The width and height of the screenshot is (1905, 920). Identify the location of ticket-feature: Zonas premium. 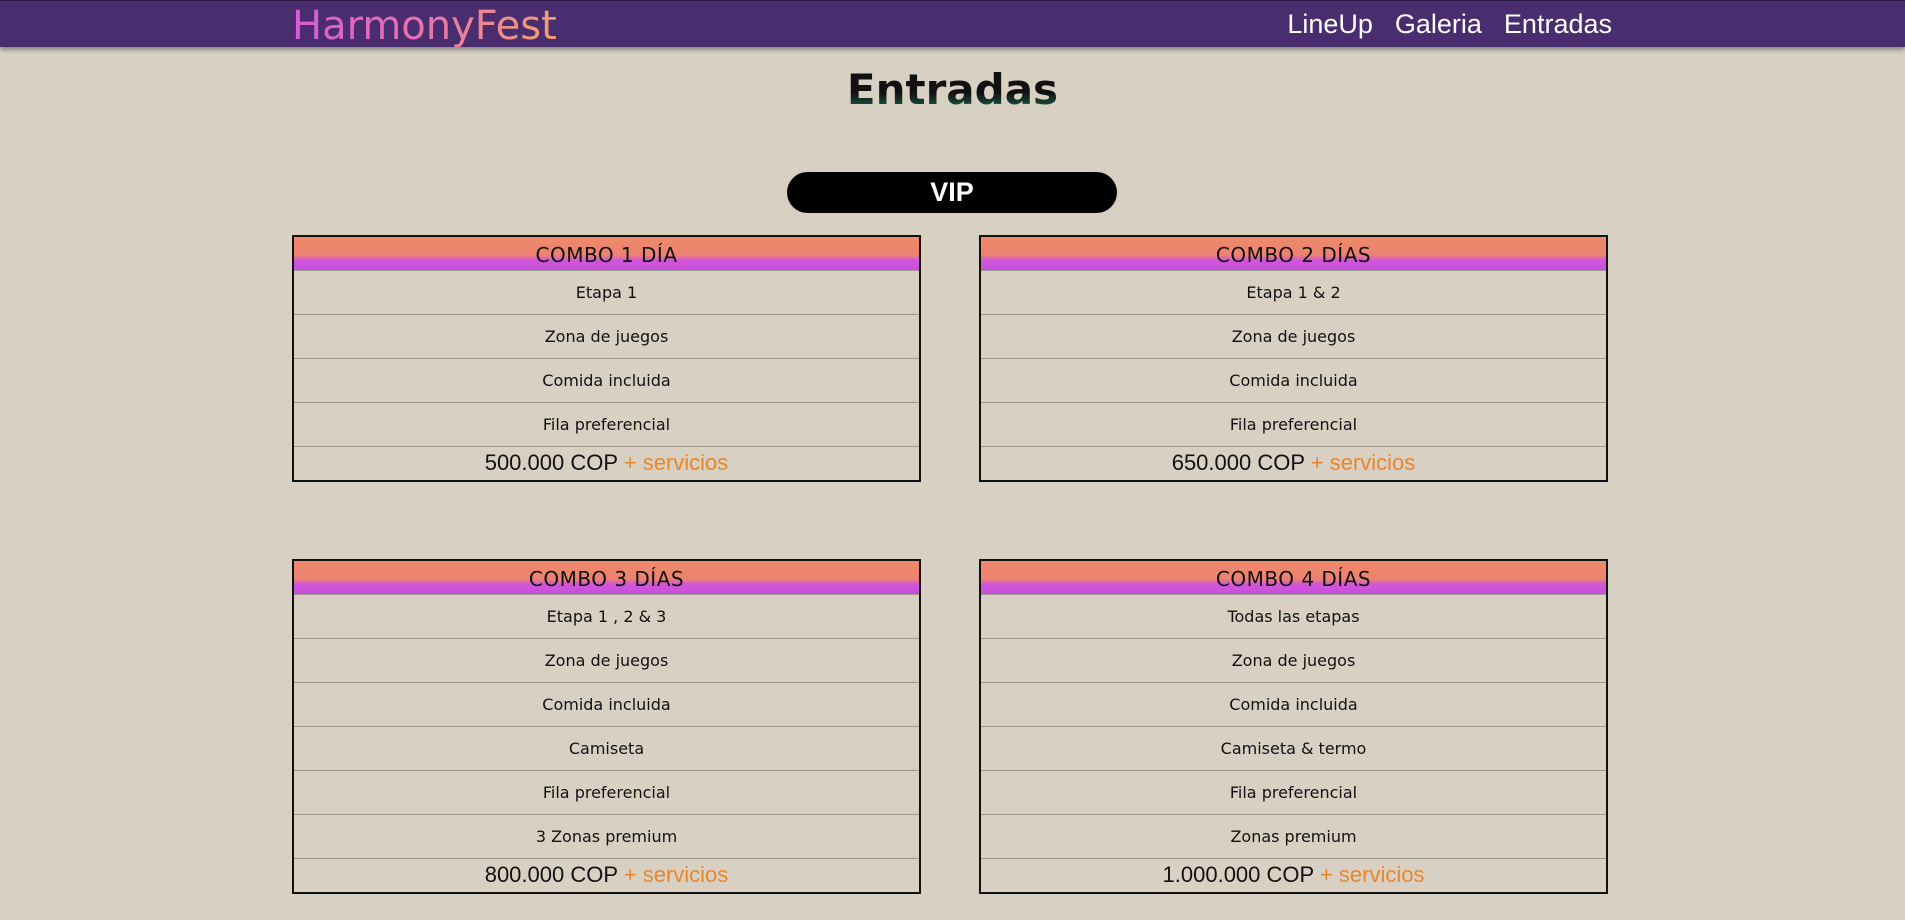
(1293, 836).